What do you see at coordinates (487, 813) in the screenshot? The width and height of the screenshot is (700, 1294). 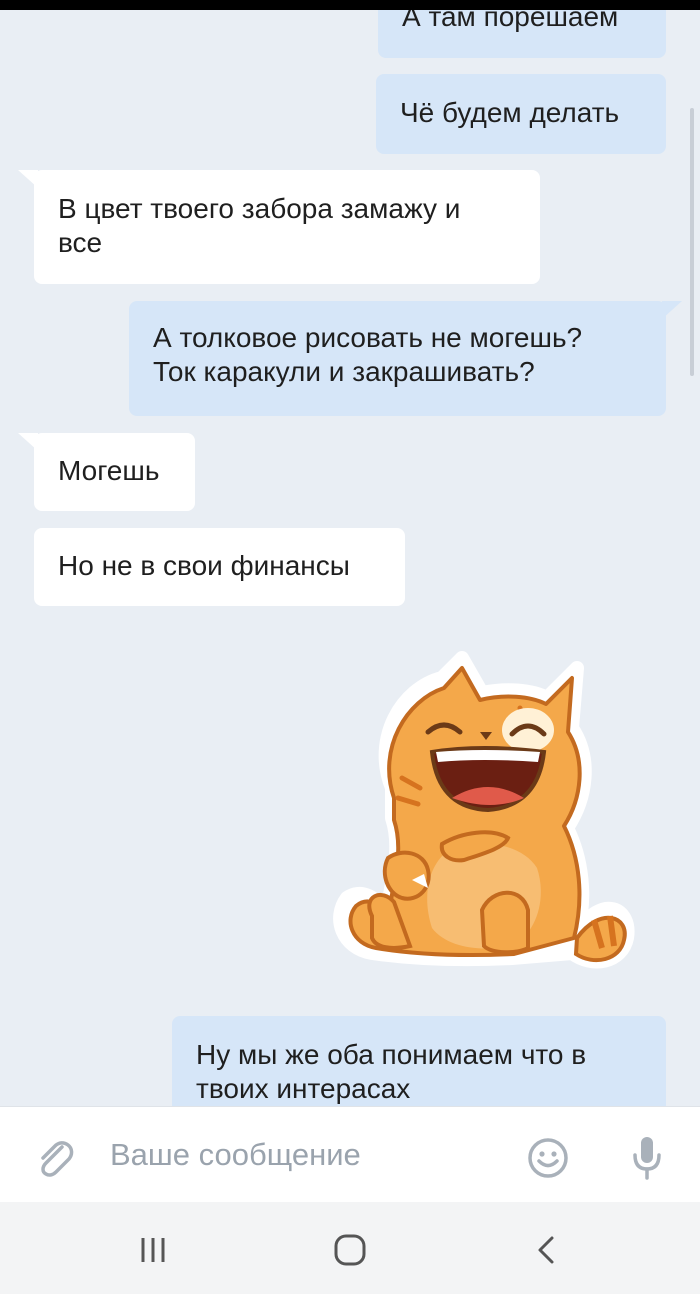 I see `laughing-cat-sticker` at bounding box center [487, 813].